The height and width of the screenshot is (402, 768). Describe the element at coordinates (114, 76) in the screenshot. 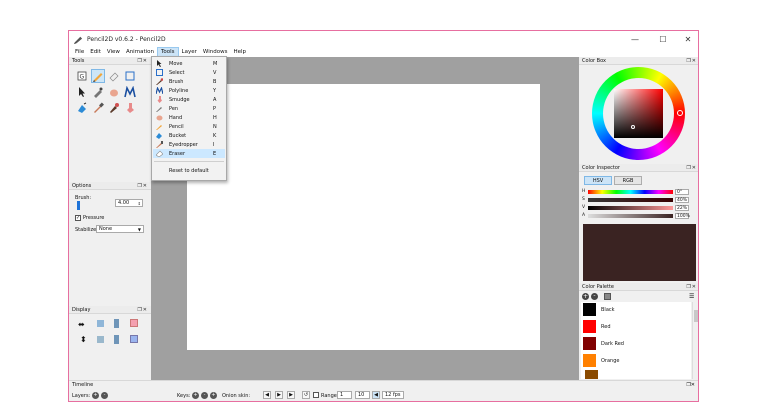

I see `tool-eraser` at that location.